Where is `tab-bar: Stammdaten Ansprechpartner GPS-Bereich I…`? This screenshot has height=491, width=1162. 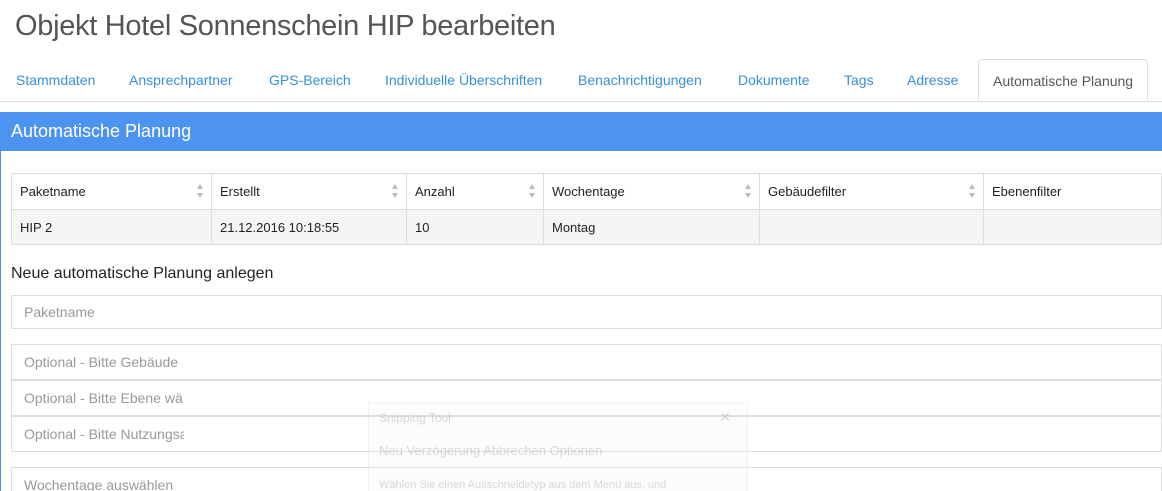 tab-bar: Stammdaten Ansprechpartner GPS-Bereich I… is located at coordinates (581, 80).